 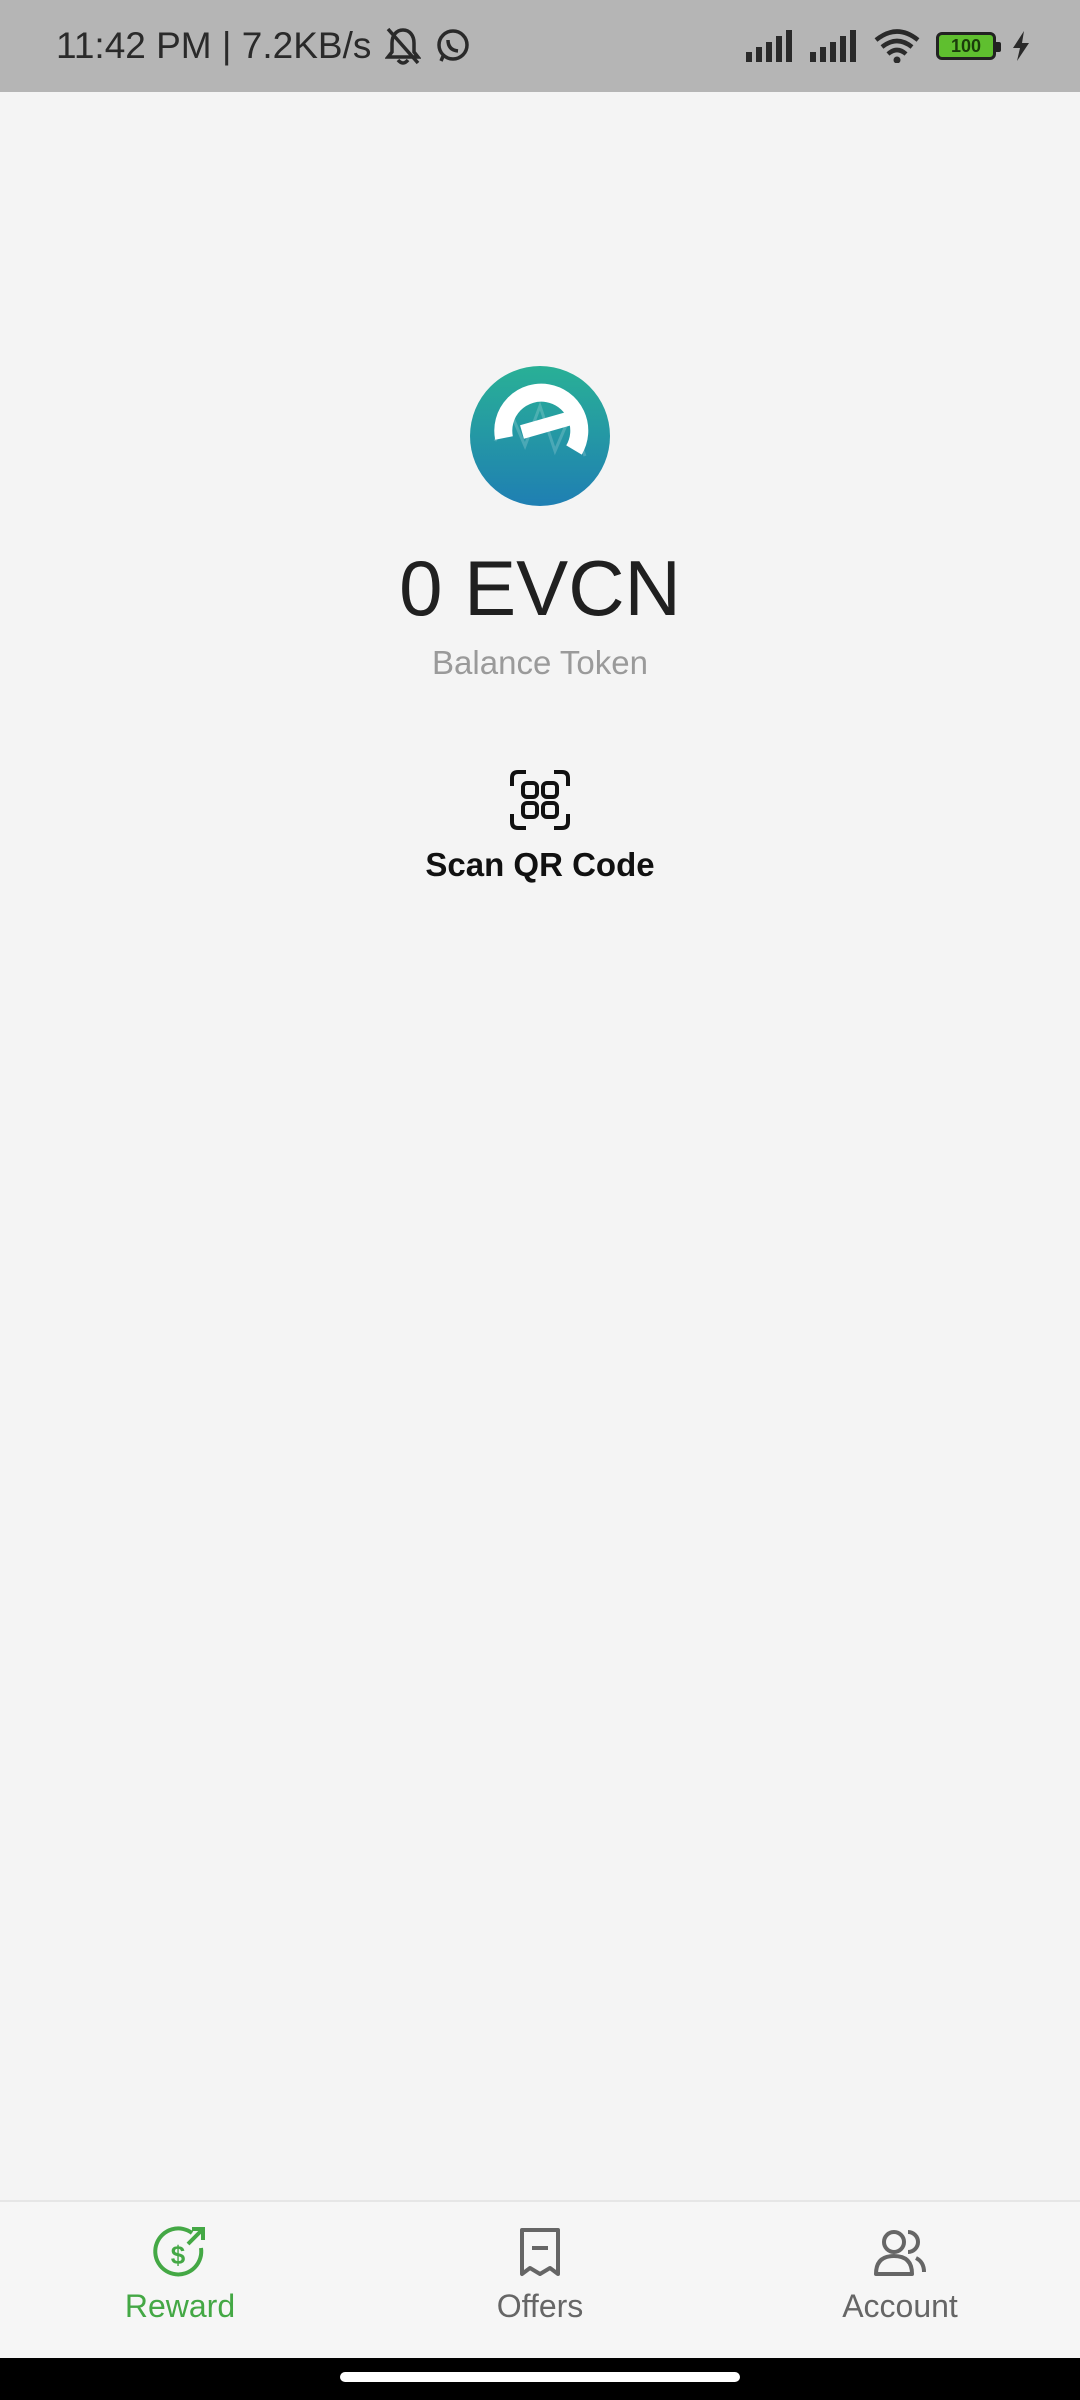 I want to click on dollar-up-arrow-icon: $, so click(x=179, y=2251).